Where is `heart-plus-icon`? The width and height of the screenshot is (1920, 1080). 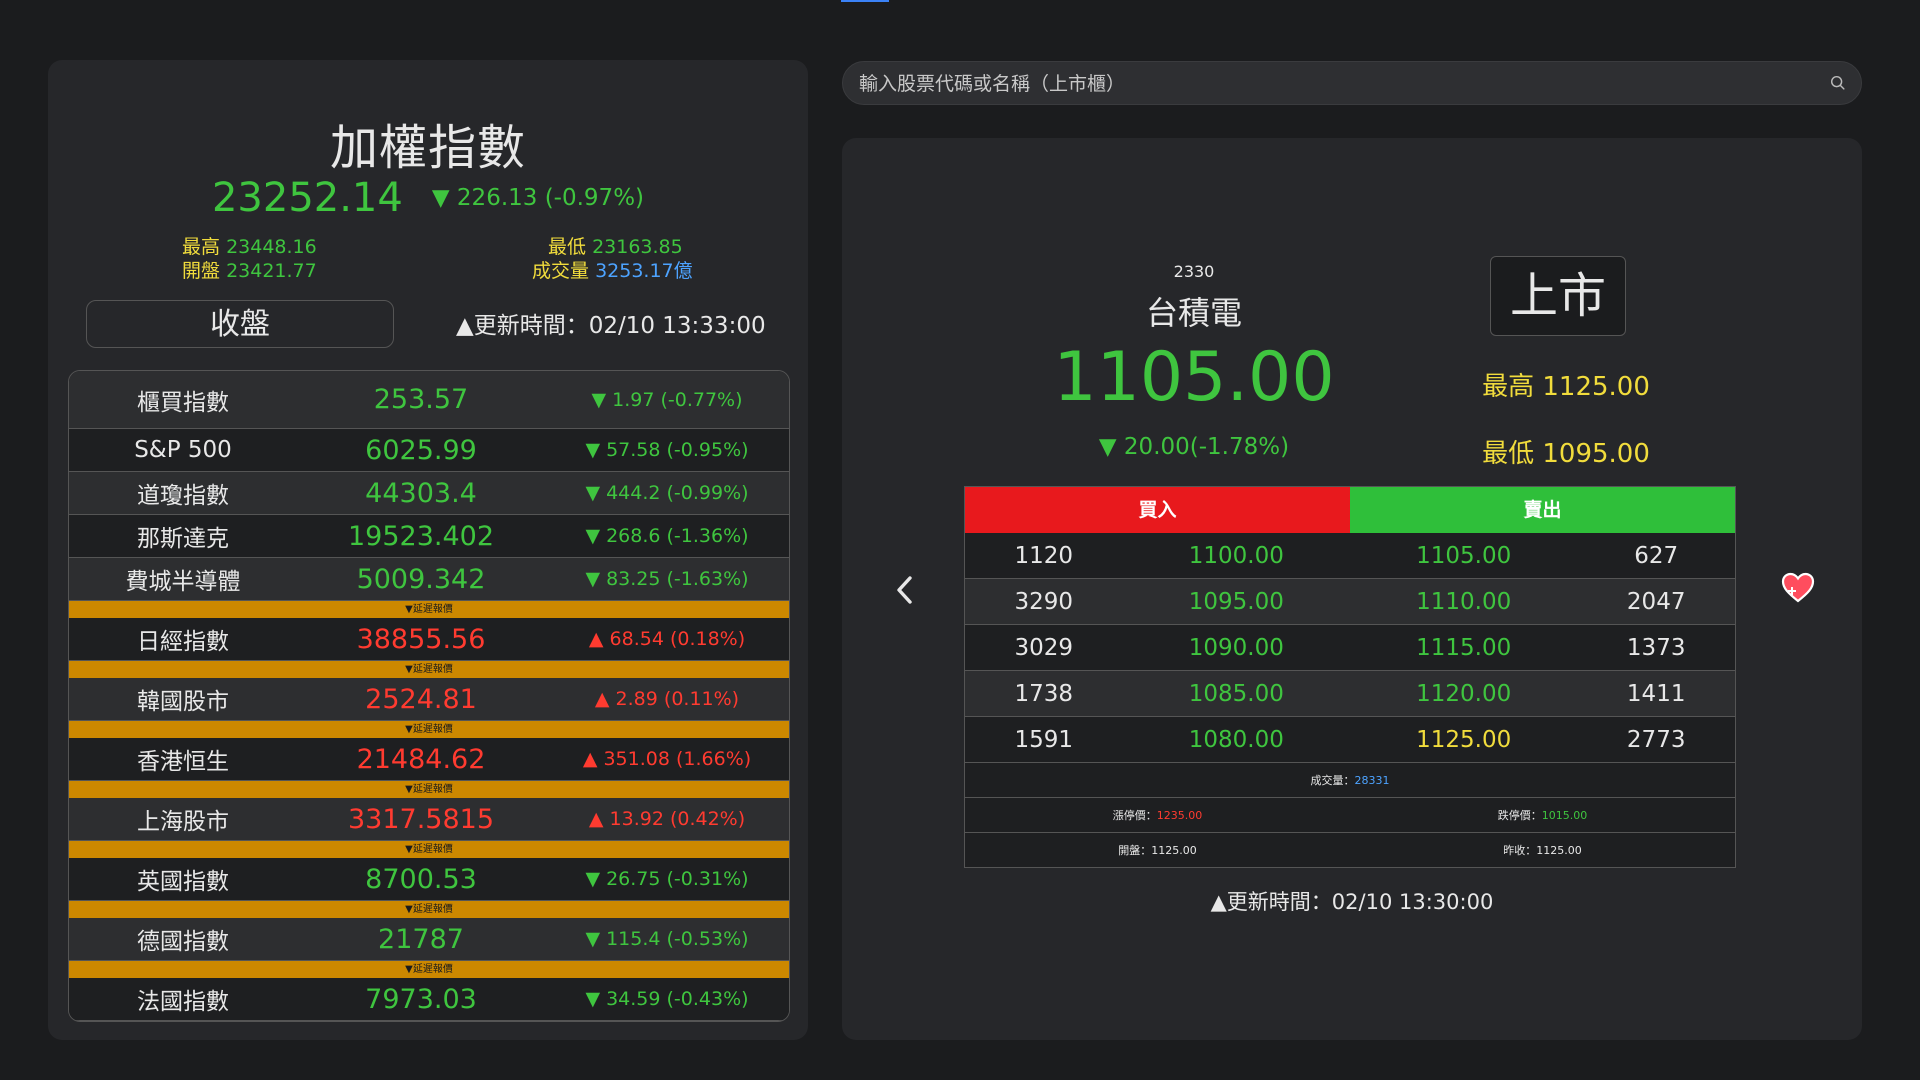
heart-plus-icon is located at coordinates (1798, 588).